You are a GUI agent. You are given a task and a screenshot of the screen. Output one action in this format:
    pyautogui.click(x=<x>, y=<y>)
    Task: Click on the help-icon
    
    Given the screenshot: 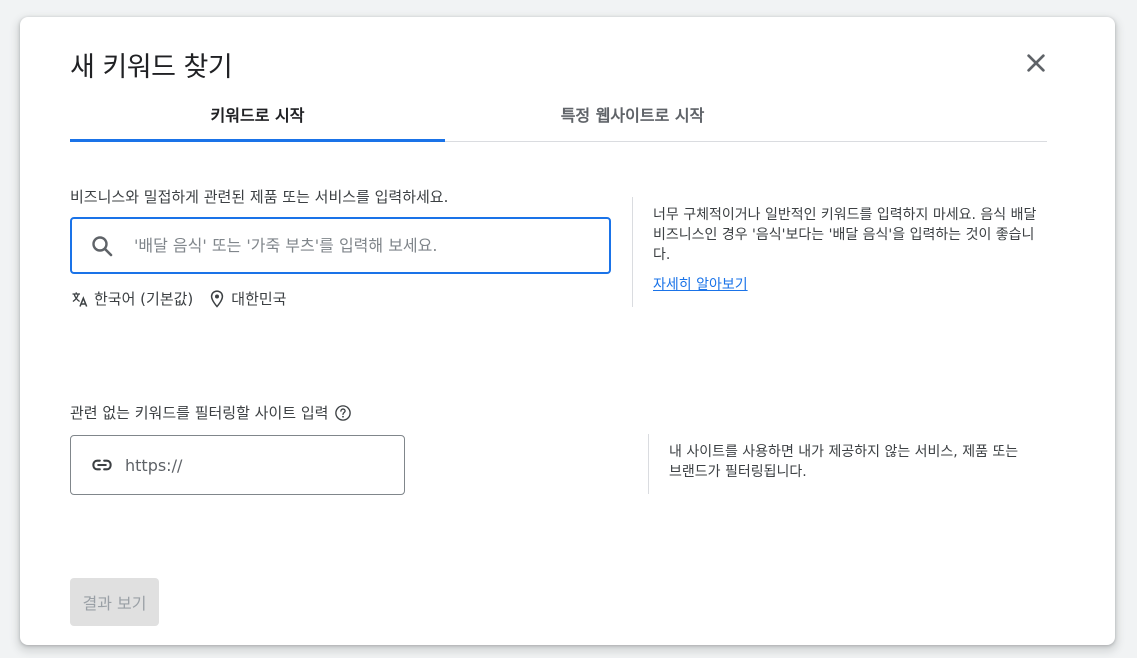 What is the action you would take?
    pyautogui.click(x=343, y=413)
    